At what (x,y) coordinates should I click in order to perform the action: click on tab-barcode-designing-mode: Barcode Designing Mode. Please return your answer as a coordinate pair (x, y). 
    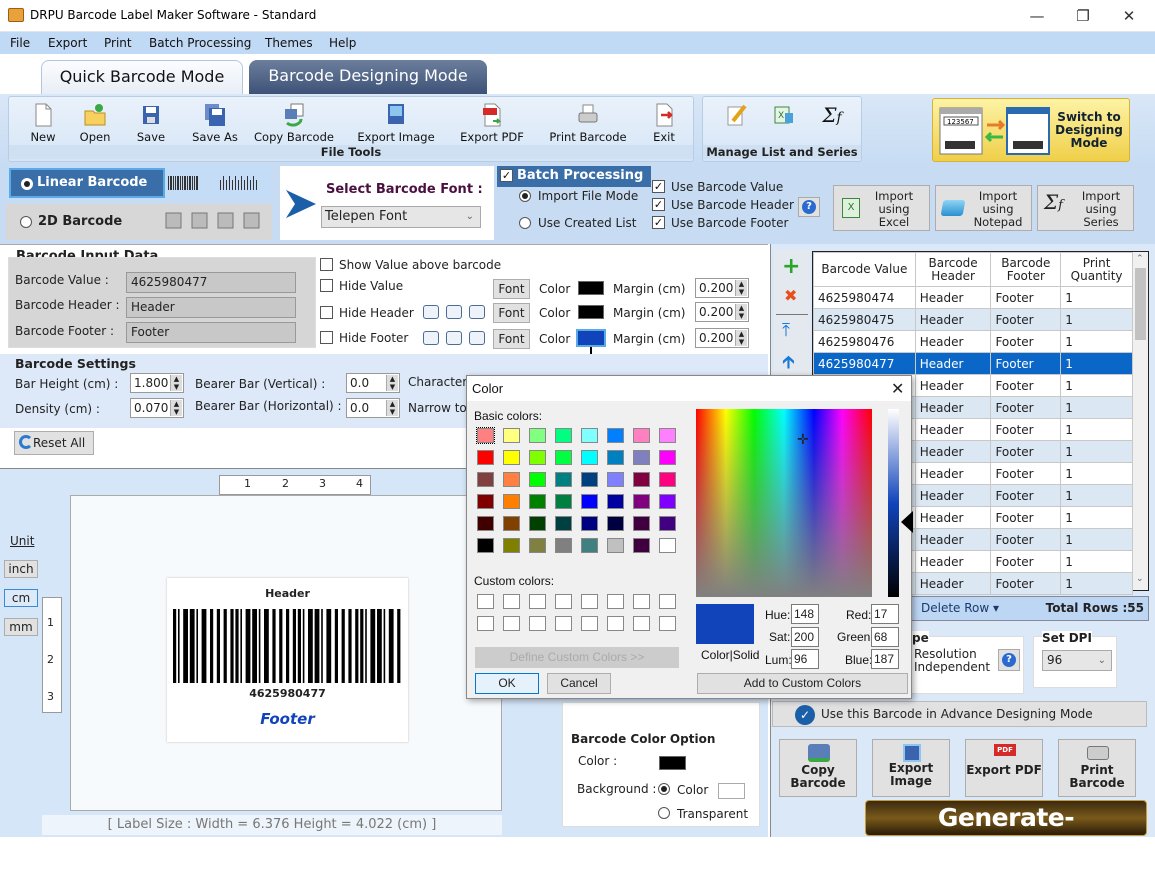
    Looking at the image, I should click on (368, 77).